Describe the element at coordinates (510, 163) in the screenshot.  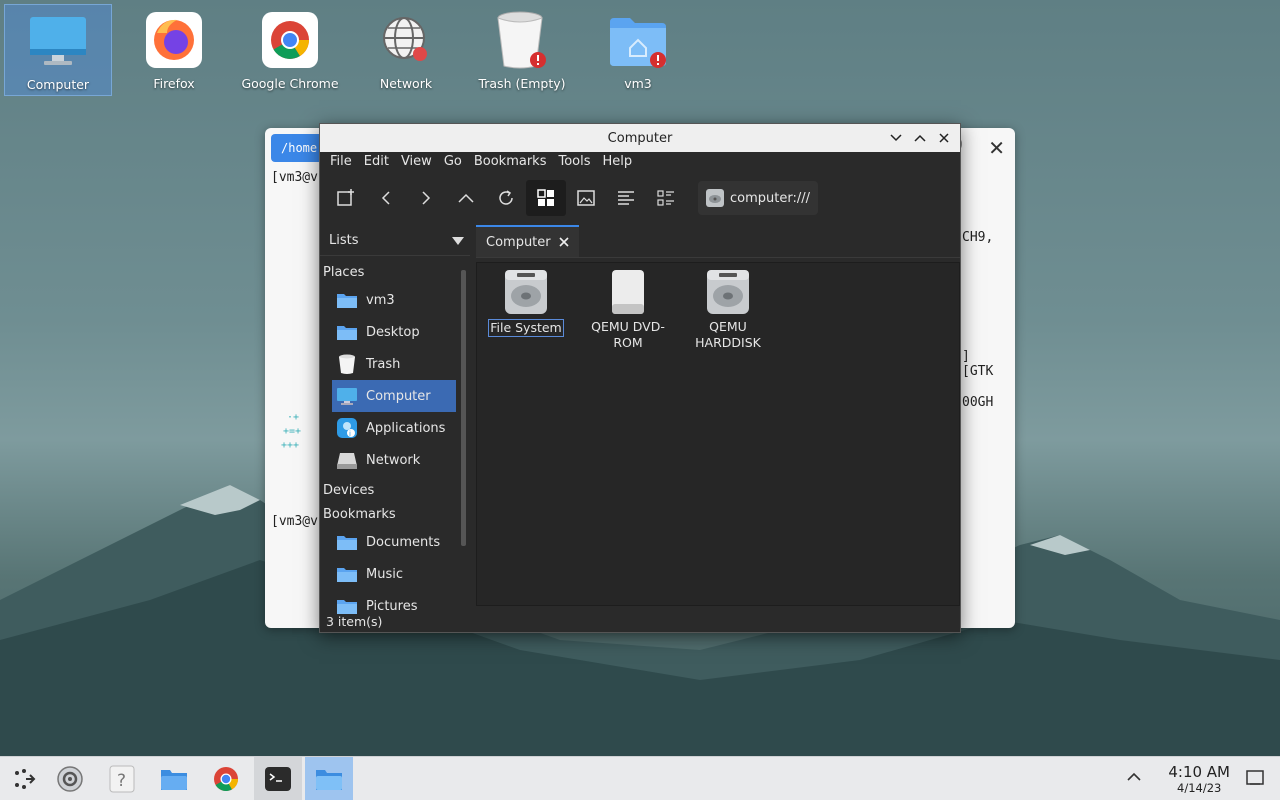
I see `menu-bookmarks: Bookmarks` at that location.